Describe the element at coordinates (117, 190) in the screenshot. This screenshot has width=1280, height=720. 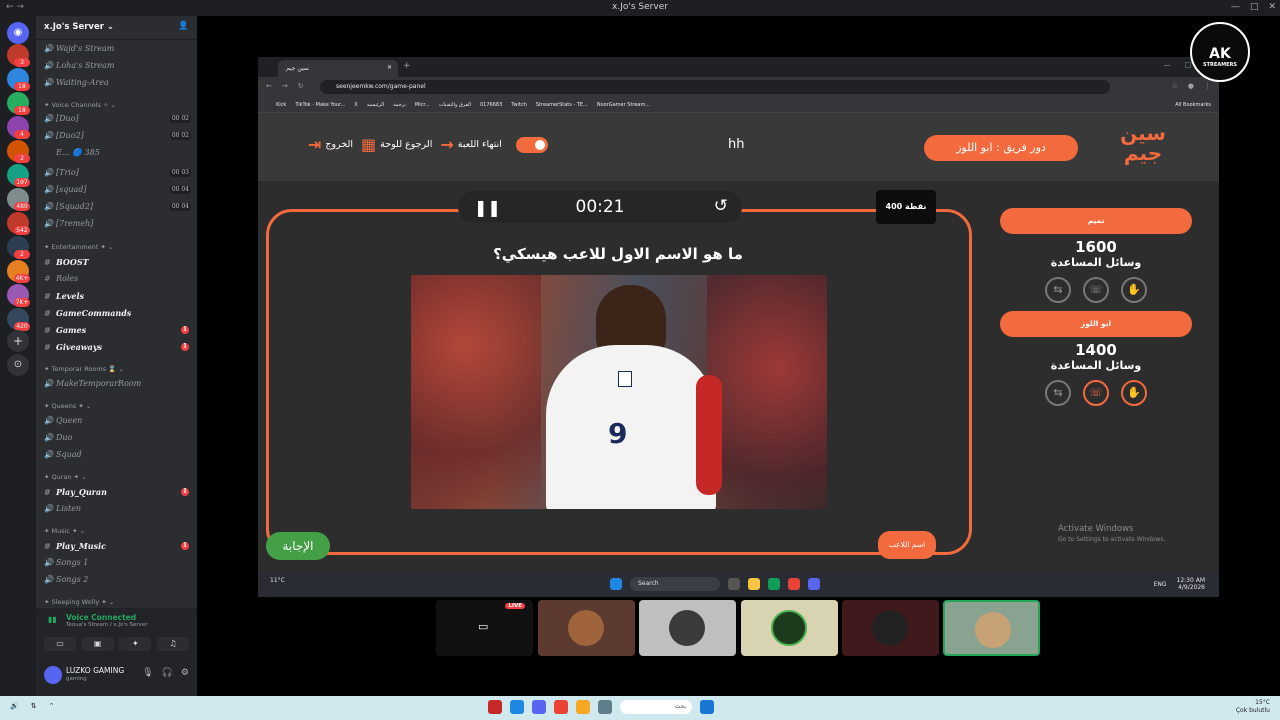
I see `channel-item: 🔊 [squad] 00 04` at that location.